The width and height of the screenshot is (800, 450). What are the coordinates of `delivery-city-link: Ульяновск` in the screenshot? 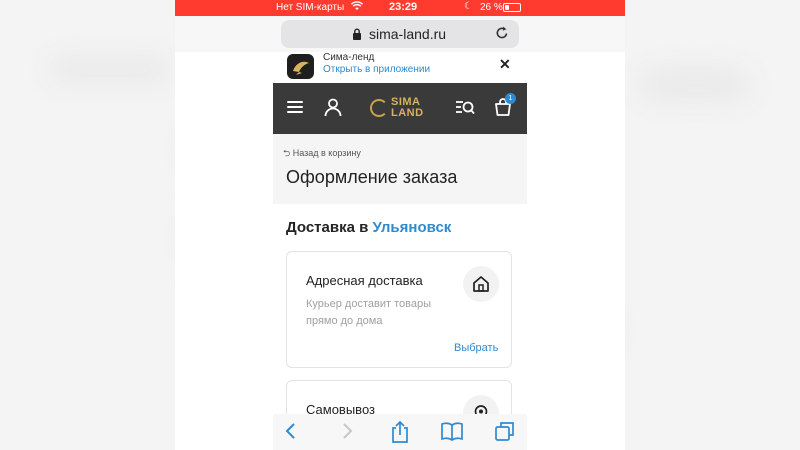 It's located at (412, 227).